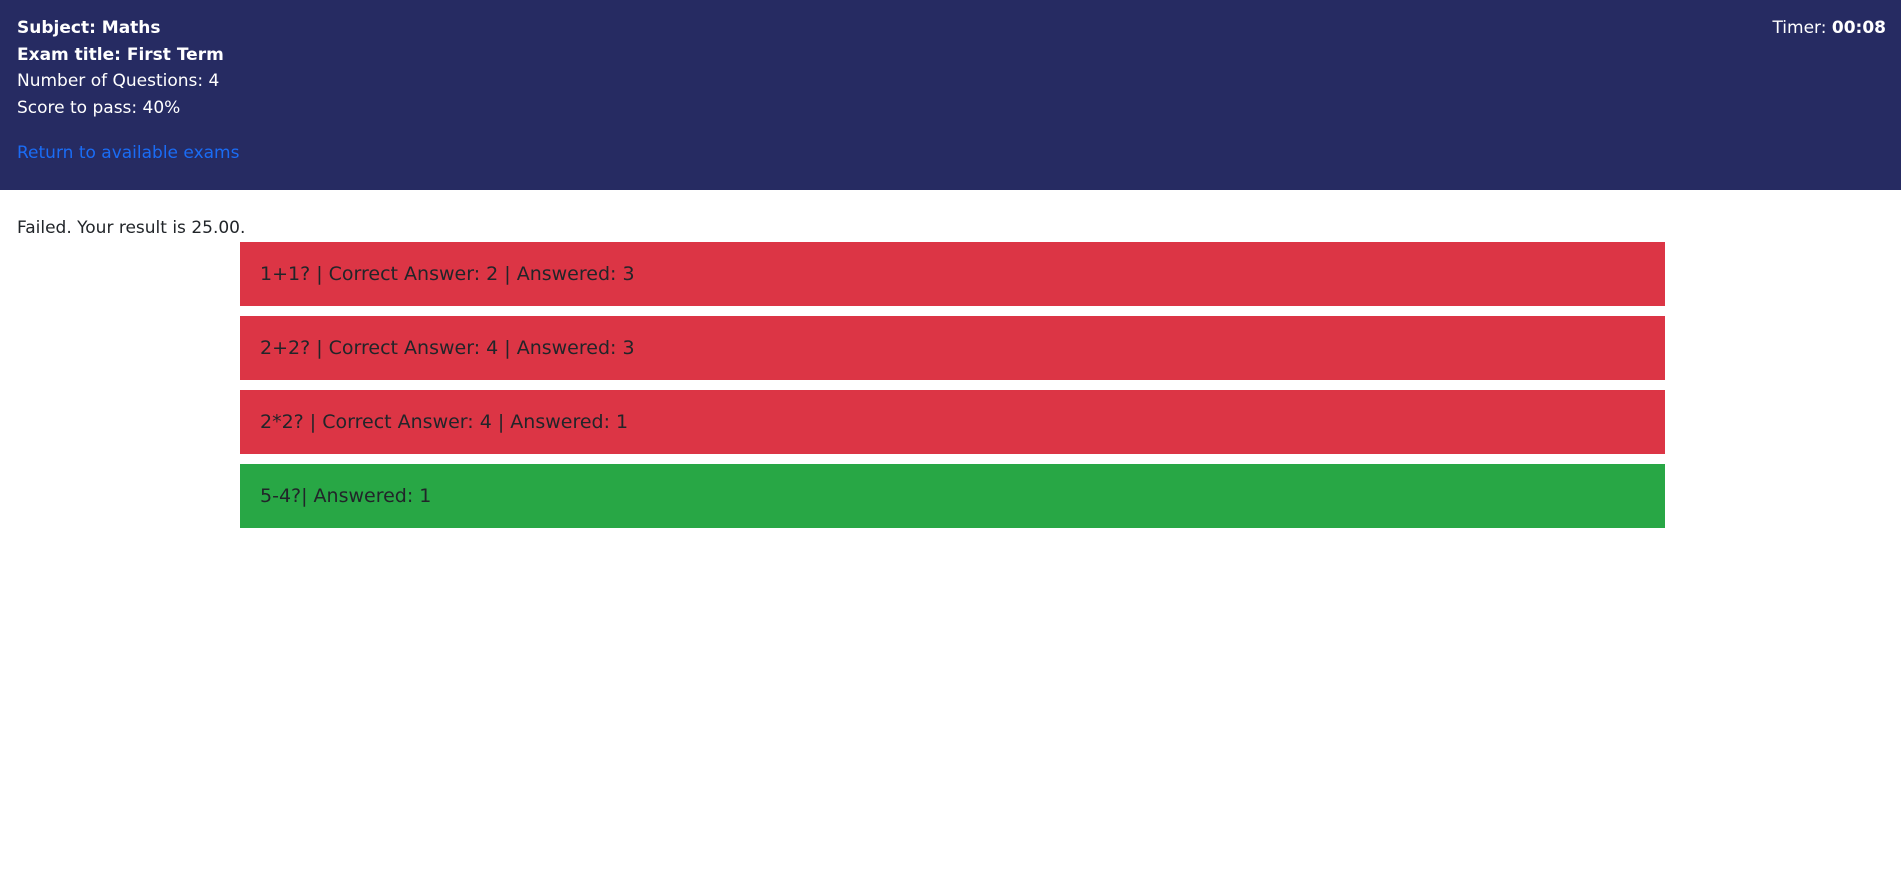 This screenshot has width=1901, height=882. Describe the element at coordinates (952, 274) in the screenshot. I see `answer-row-incorrect: 1+1? | Correct Answer: 2 | Answered: 3` at that location.